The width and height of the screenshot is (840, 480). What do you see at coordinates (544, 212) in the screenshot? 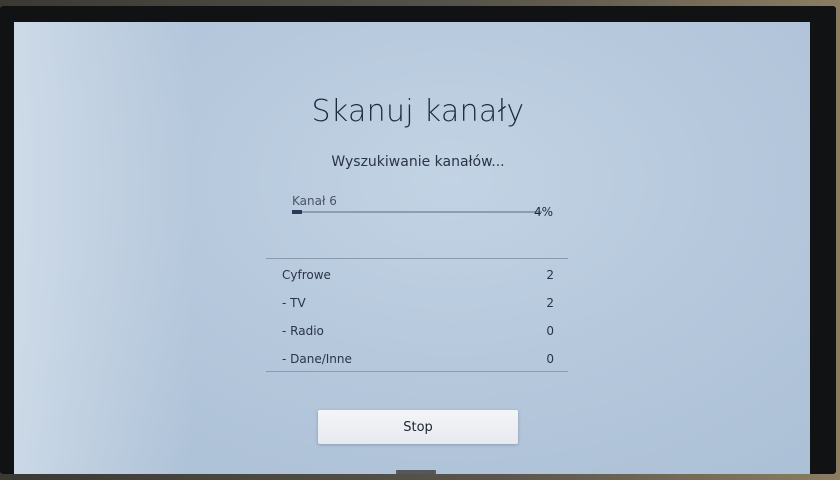
I see `scan-progress-percent: 4%` at bounding box center [544, 212].